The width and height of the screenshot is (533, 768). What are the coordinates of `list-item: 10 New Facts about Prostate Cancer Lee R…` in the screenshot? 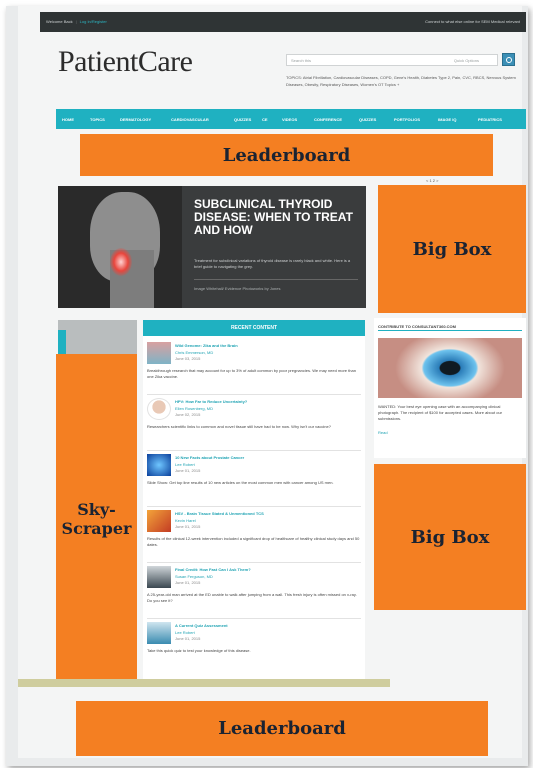 It's located at (254, 482).